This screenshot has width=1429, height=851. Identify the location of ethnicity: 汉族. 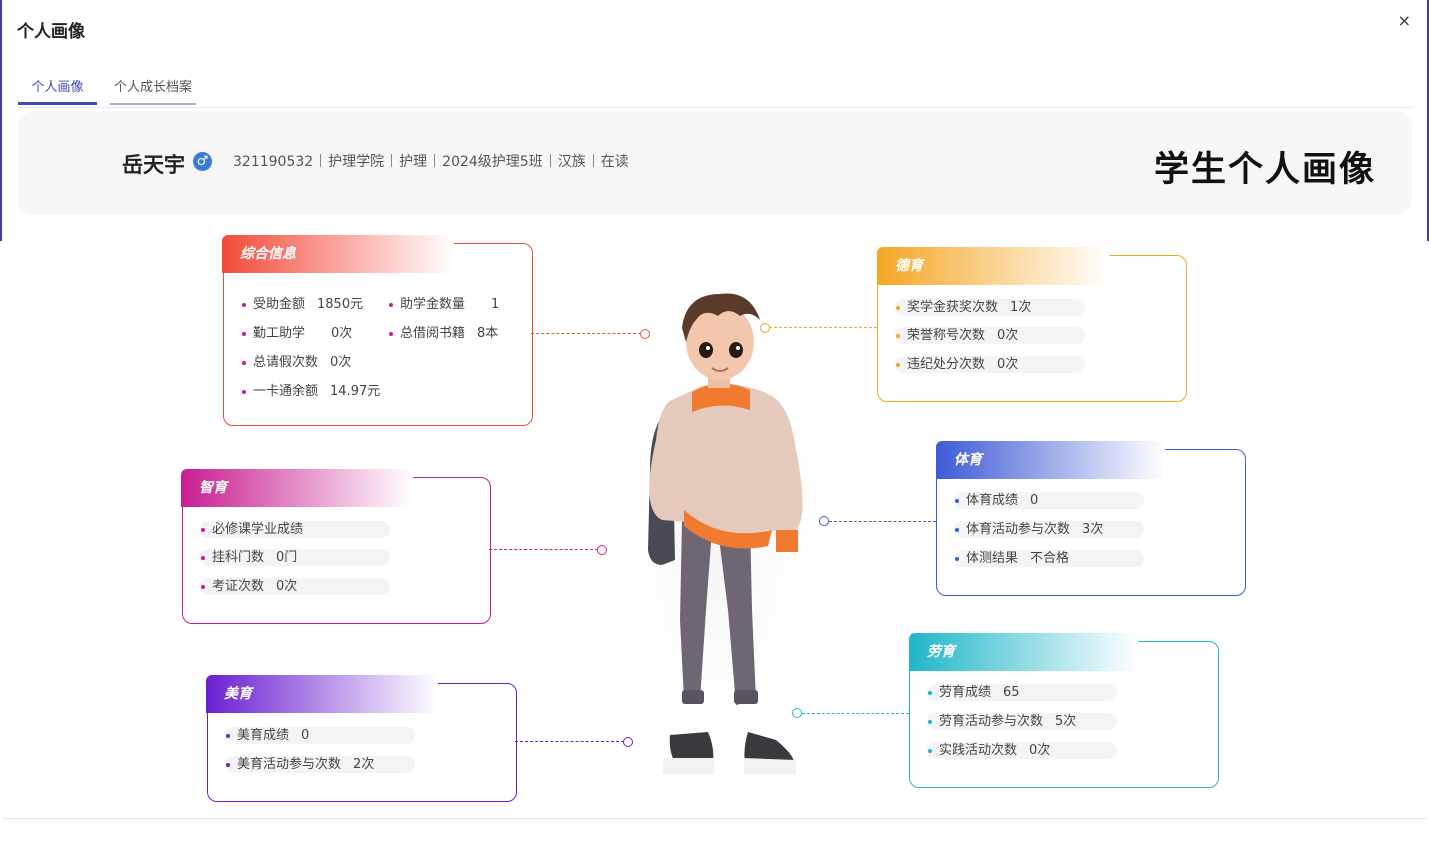
(571, 162).